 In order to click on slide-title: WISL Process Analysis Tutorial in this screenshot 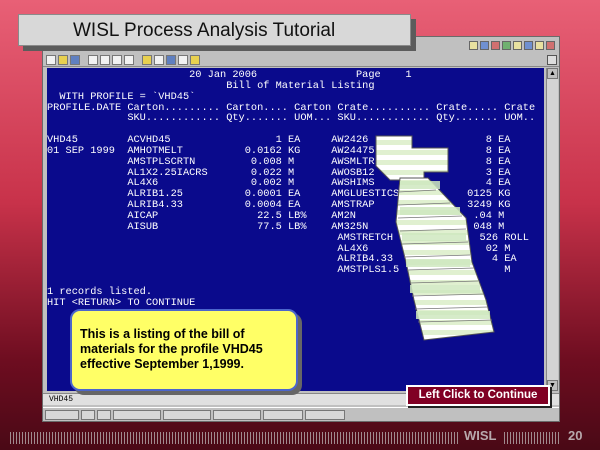, I will do `click(214, 30)`.